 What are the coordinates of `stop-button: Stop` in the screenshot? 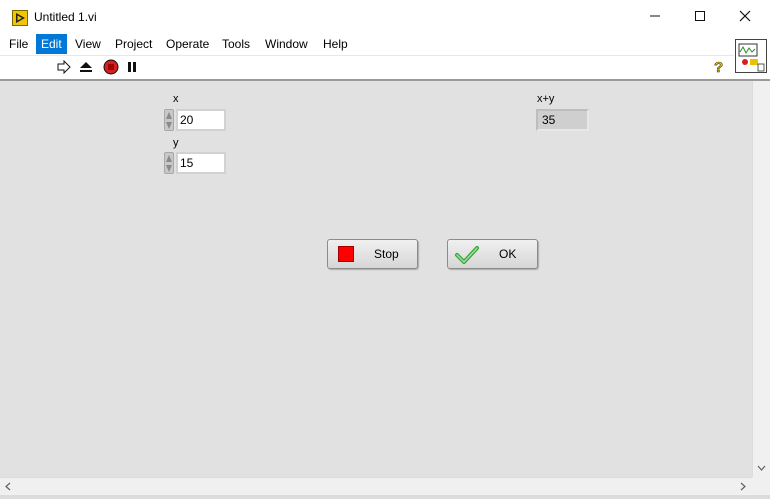 It's located at (372, 254).